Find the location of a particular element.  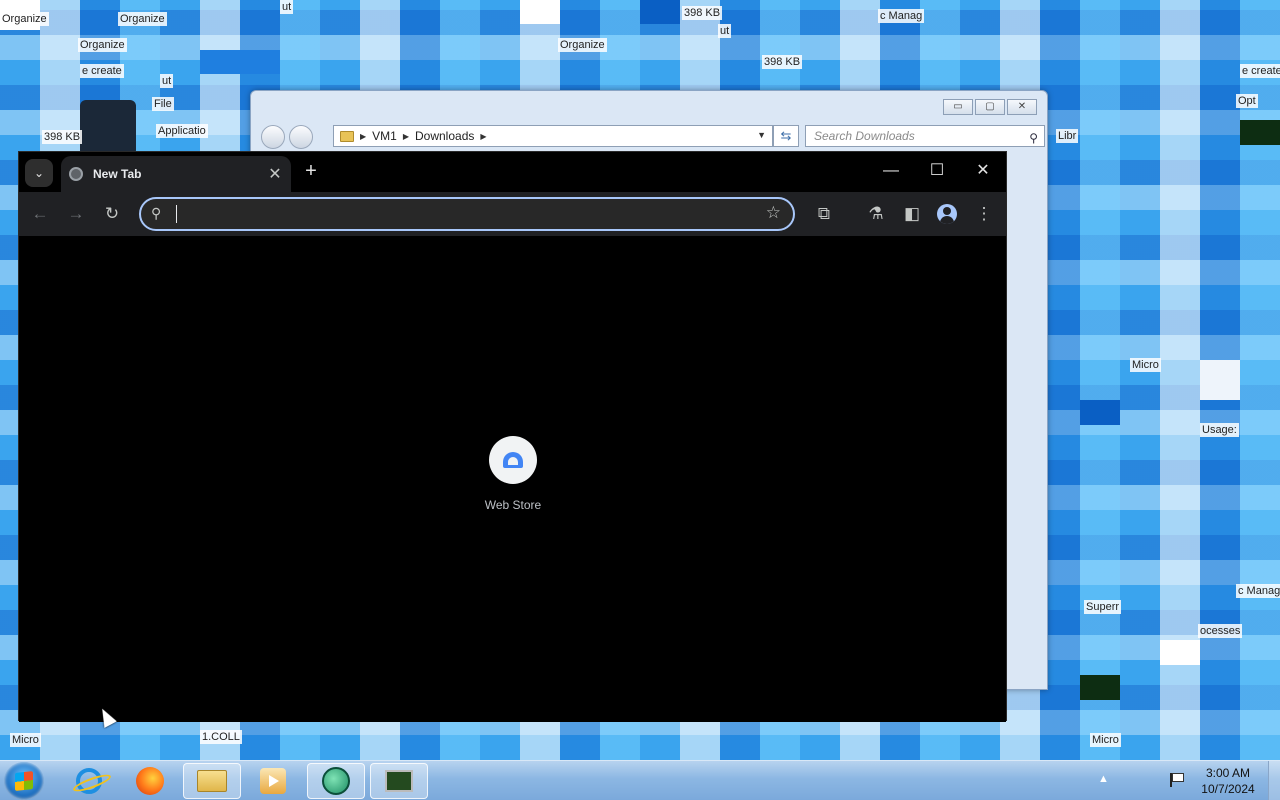

system-clock: 3:00 AM 10/7/2024 is located at coordinates (1228, 781).